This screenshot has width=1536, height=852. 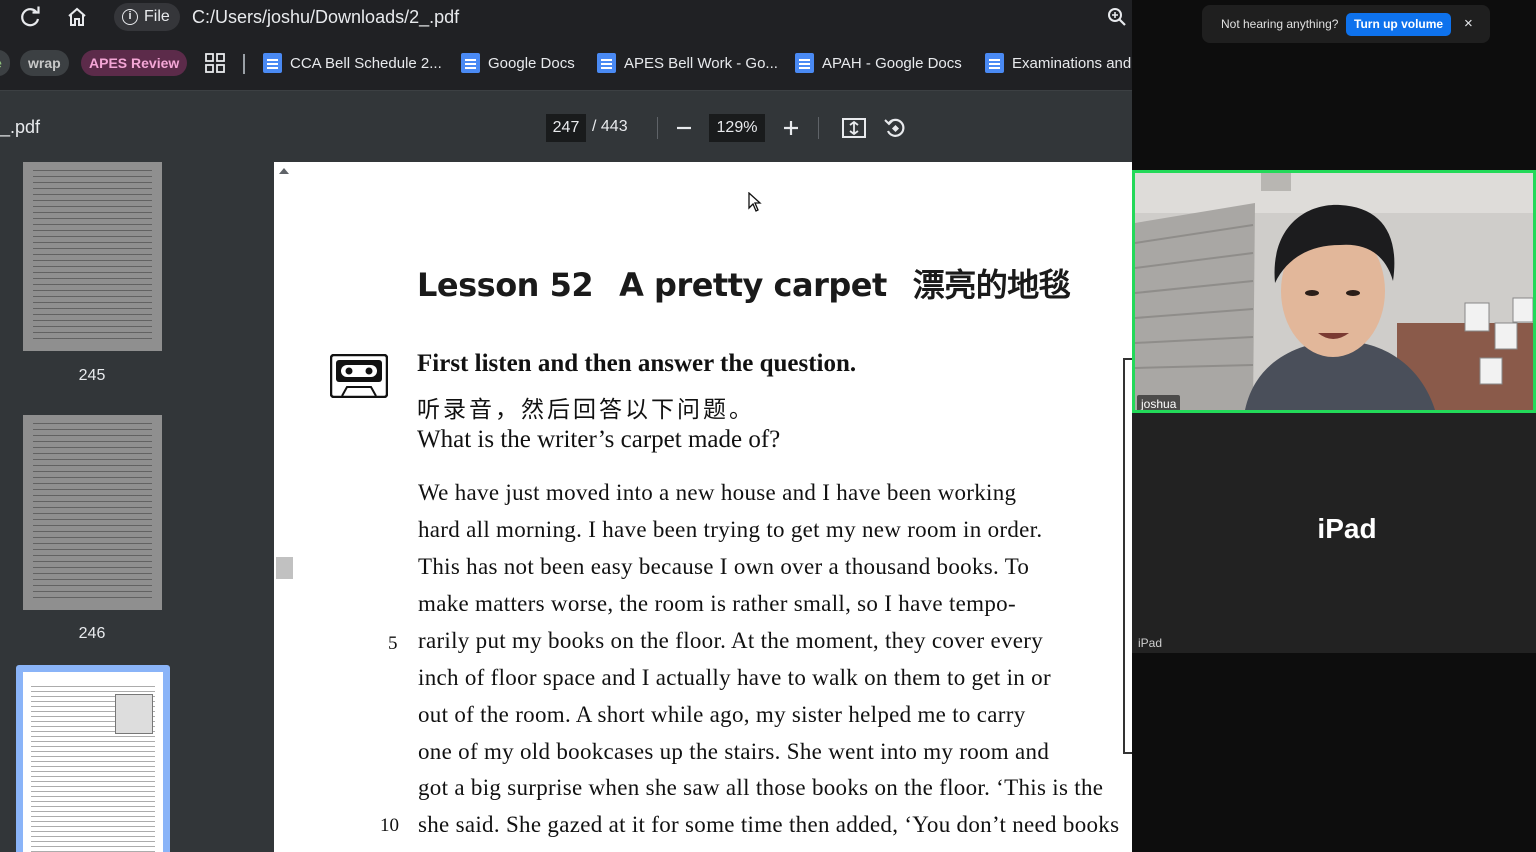 What do you see at coordinates (1347, 528) in the screenshot?
I see `participant-display-name: iPad` at bounding box center [1347, 528].